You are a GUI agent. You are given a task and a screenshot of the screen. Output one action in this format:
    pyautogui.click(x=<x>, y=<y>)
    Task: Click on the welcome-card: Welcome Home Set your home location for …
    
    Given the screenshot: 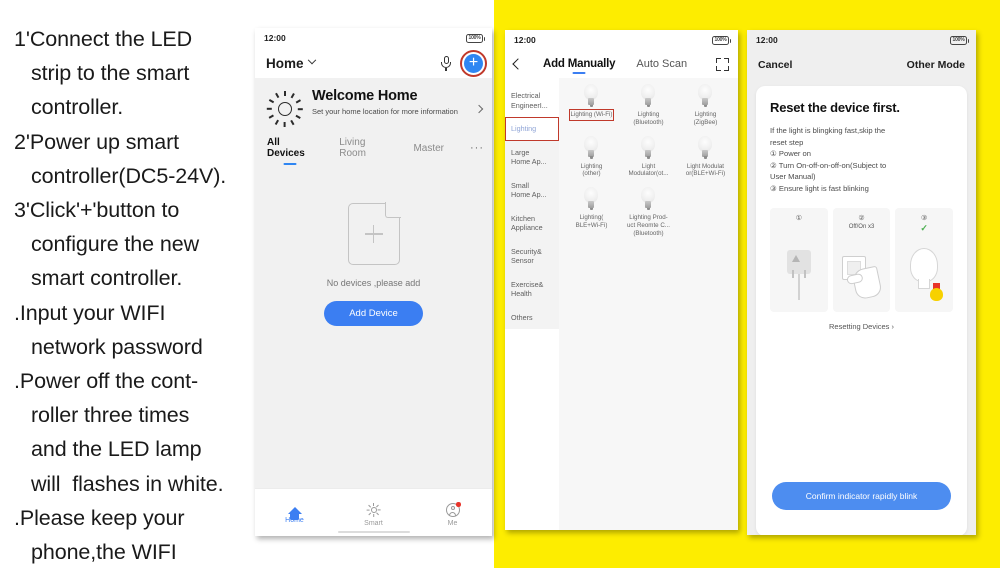 What is the action you would take?
    pyautogui.click(x=373, y=102)
    